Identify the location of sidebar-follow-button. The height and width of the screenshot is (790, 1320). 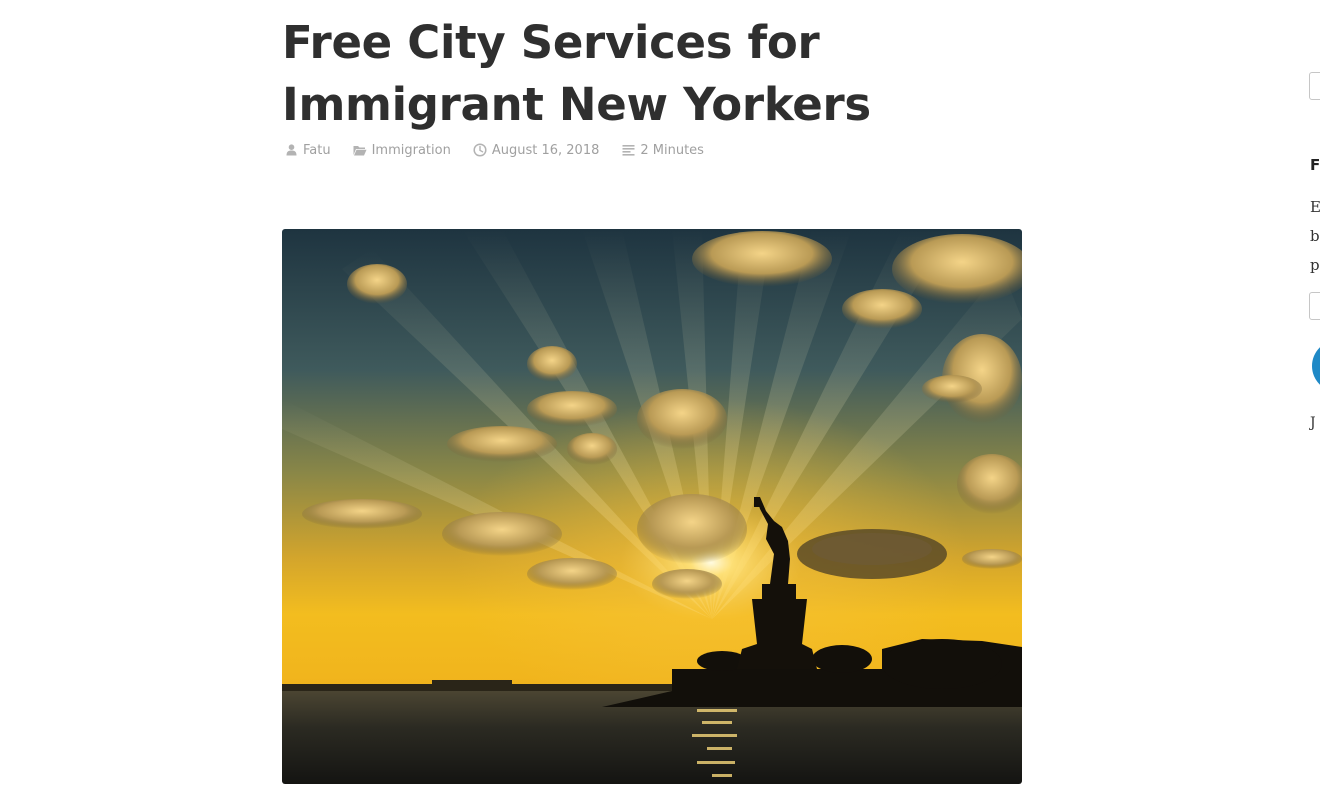
(1316, 366).